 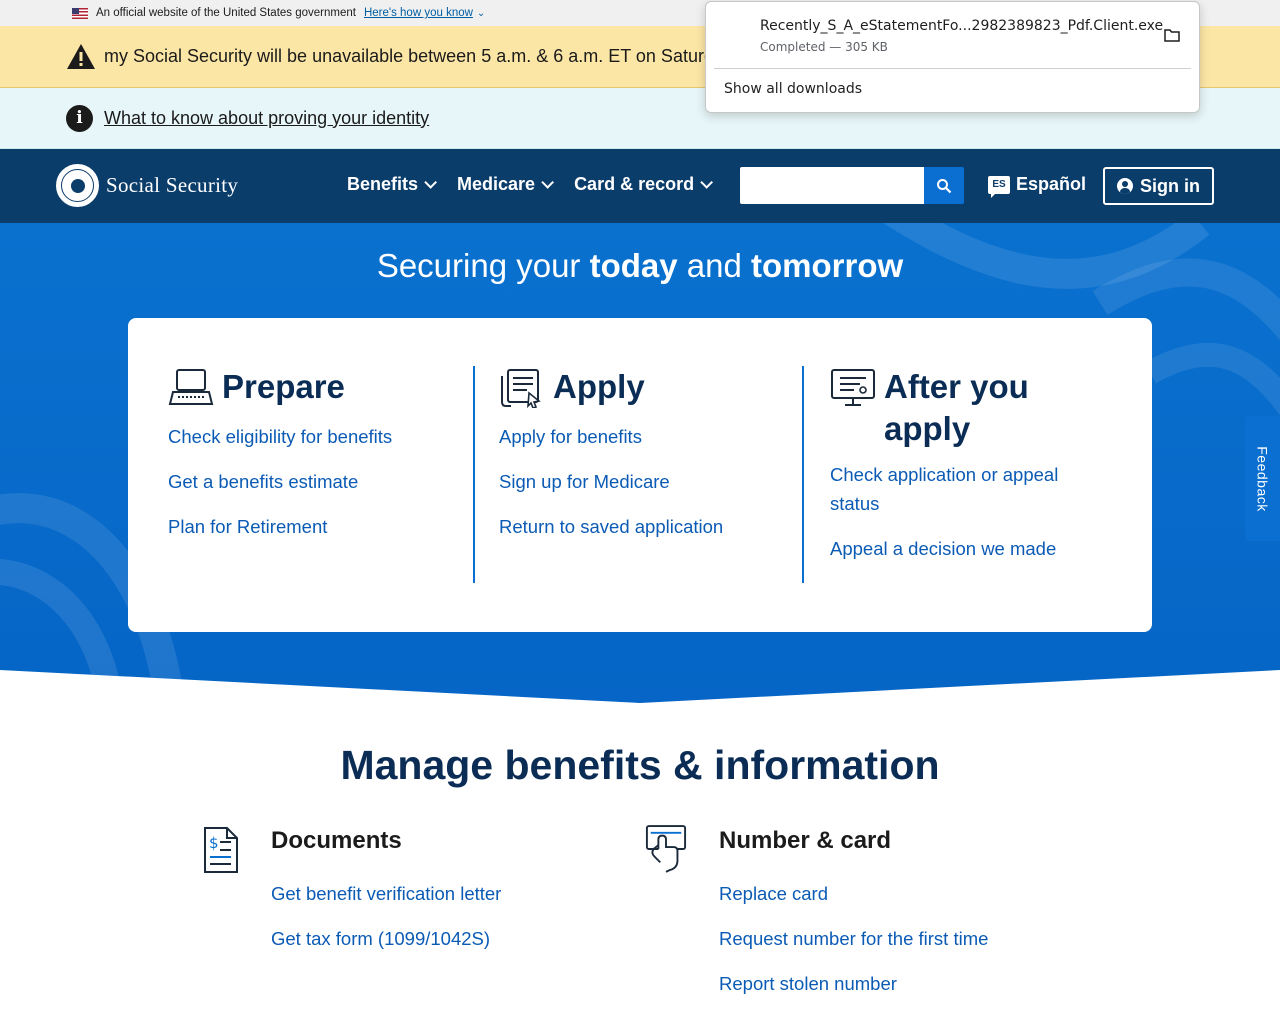 What do you see at coordinates (634, 184) in the screenshot?
I see `nav-card-record-label: Card & record` at bounding box center [634, 184].